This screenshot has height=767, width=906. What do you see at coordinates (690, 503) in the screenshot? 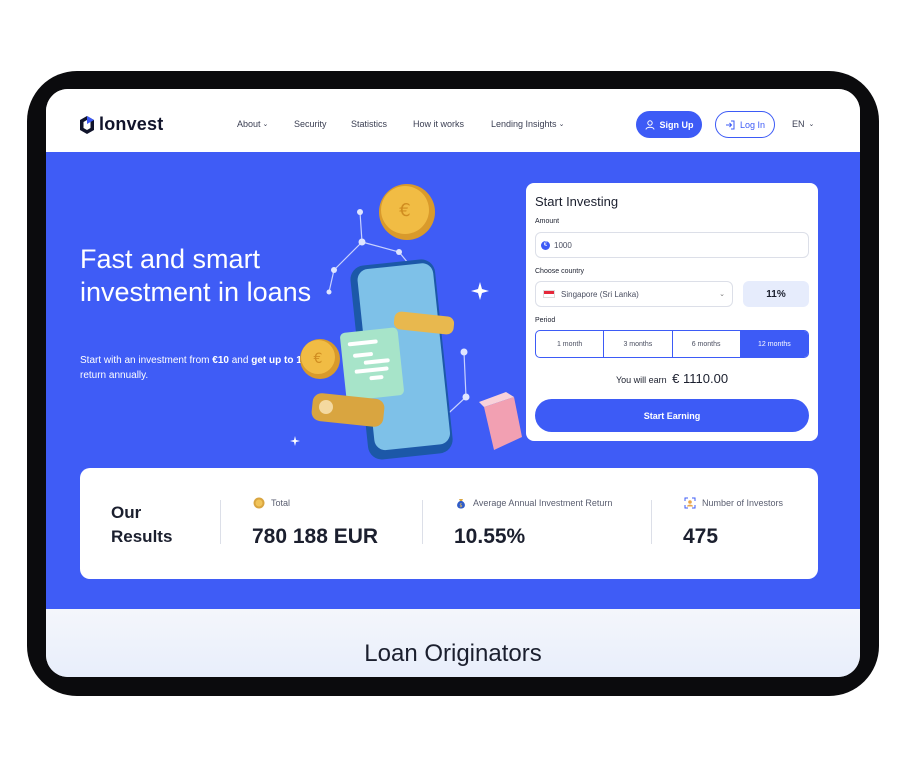
I see `investor-icon` at bounding box center [690, 503].